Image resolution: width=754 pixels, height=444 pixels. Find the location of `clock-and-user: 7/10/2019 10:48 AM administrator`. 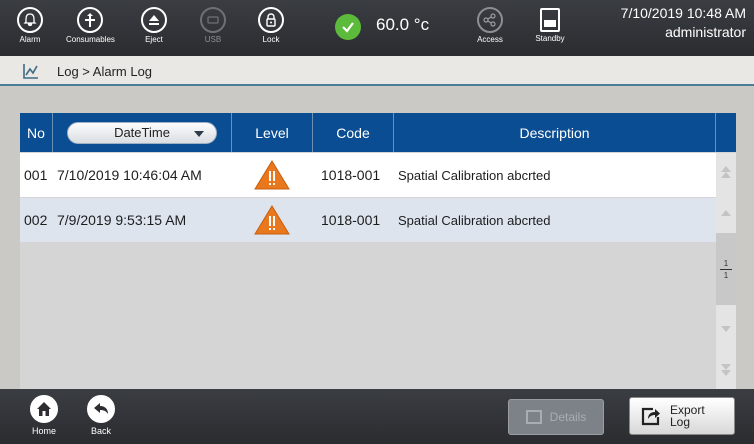

clock-and-user: 7/10/2019 10:48 AM administrator is located at coordinates (683, 23).